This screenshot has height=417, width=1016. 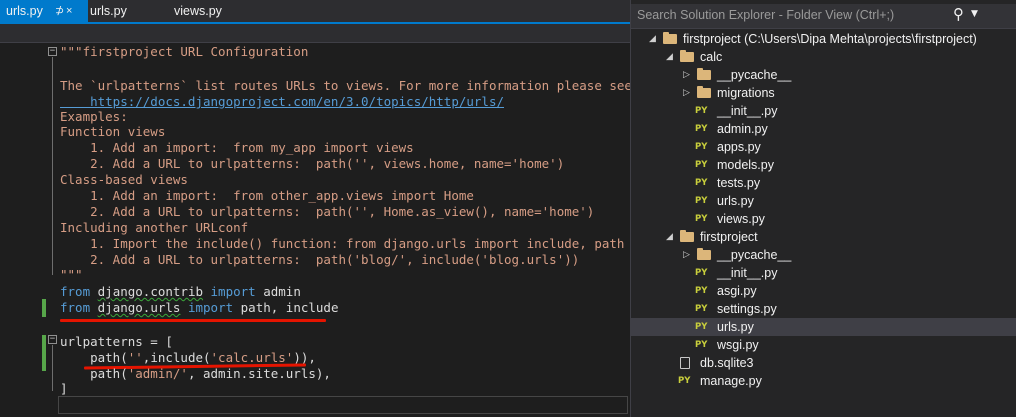 What do you see at coordinates (823, 309) in the screenshot?
I see `tree-item: PY settings.py` at bounding box center [823, 309].